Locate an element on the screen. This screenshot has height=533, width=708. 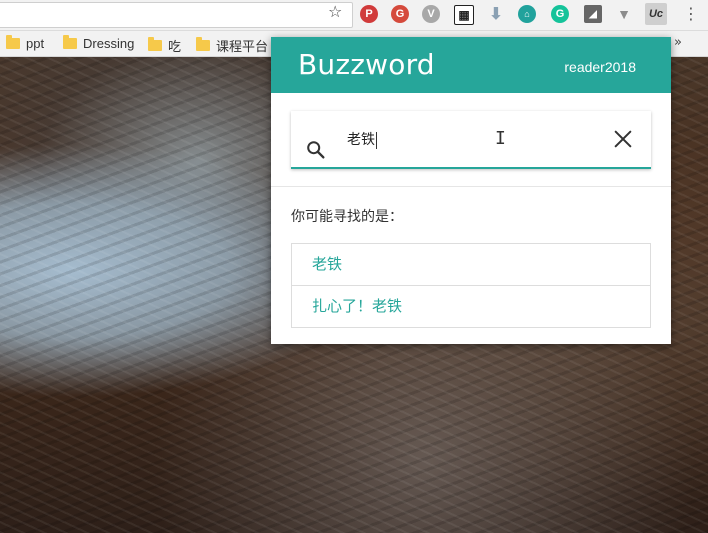
search-icon is located at coordinates (316, 150).